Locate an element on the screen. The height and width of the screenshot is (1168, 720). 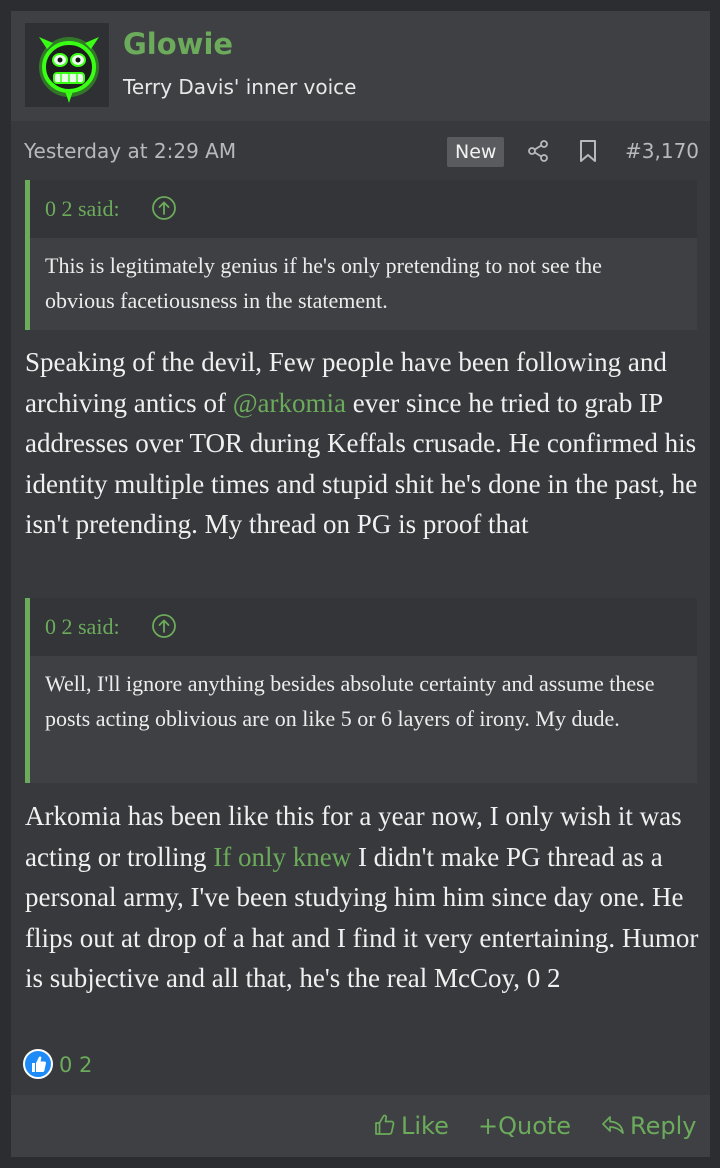
reaction-badge is located at coordinates (38, 1064).